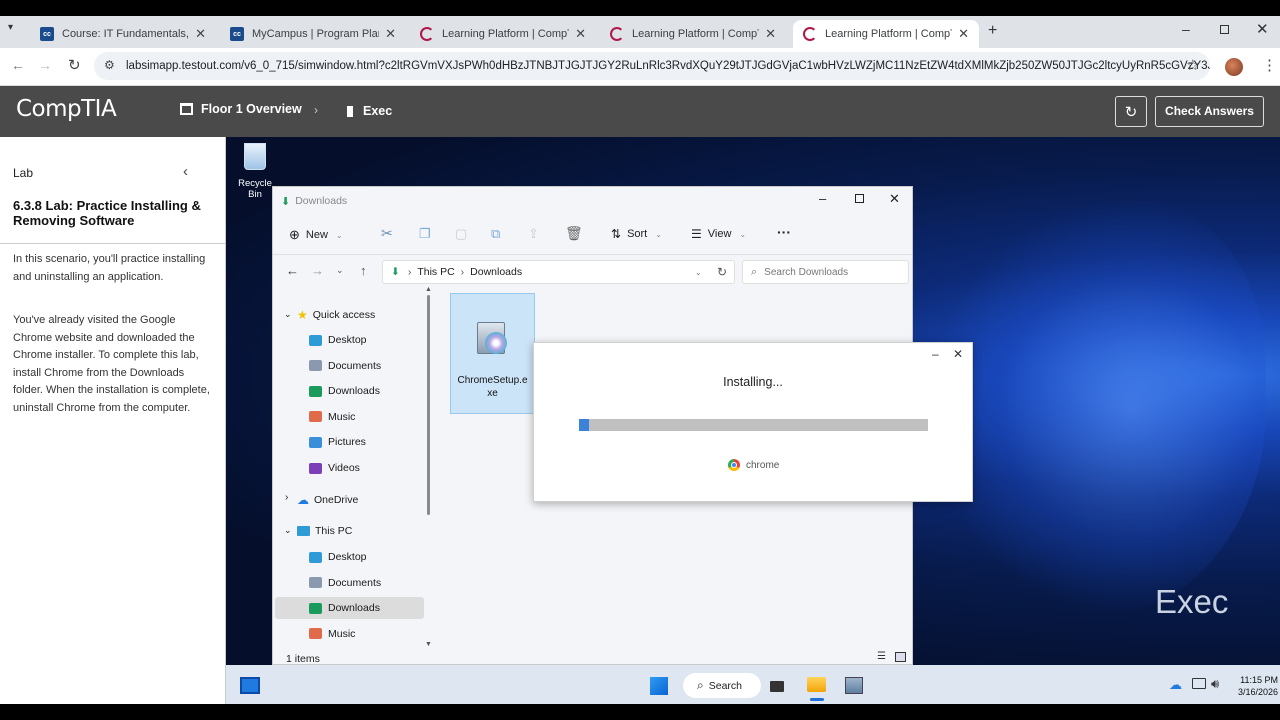 This screenshot has width=1280, height=720. I want to click on taskbar-search: ⌕ Search, so click(722, 685).